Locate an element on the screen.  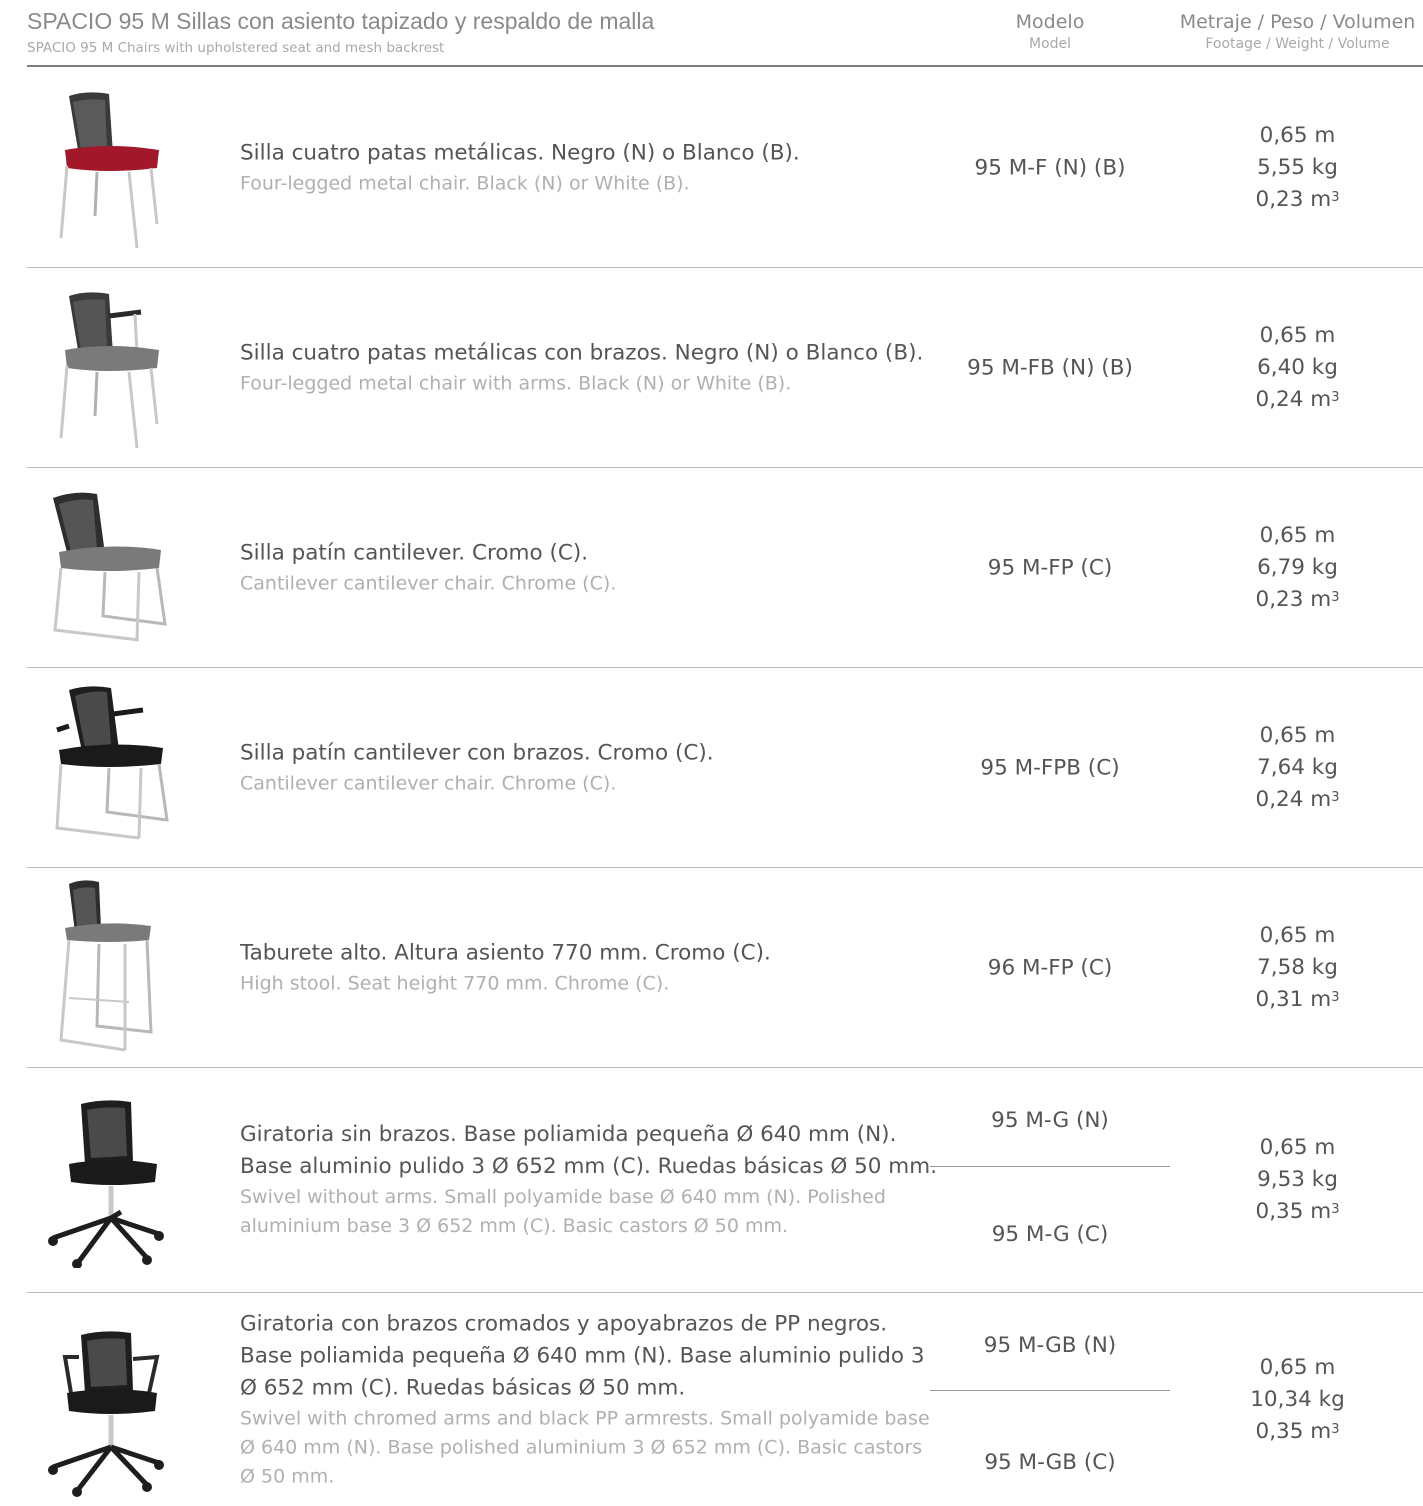
weight-value: 7,64 kg is located at coordinates (1297, 767).